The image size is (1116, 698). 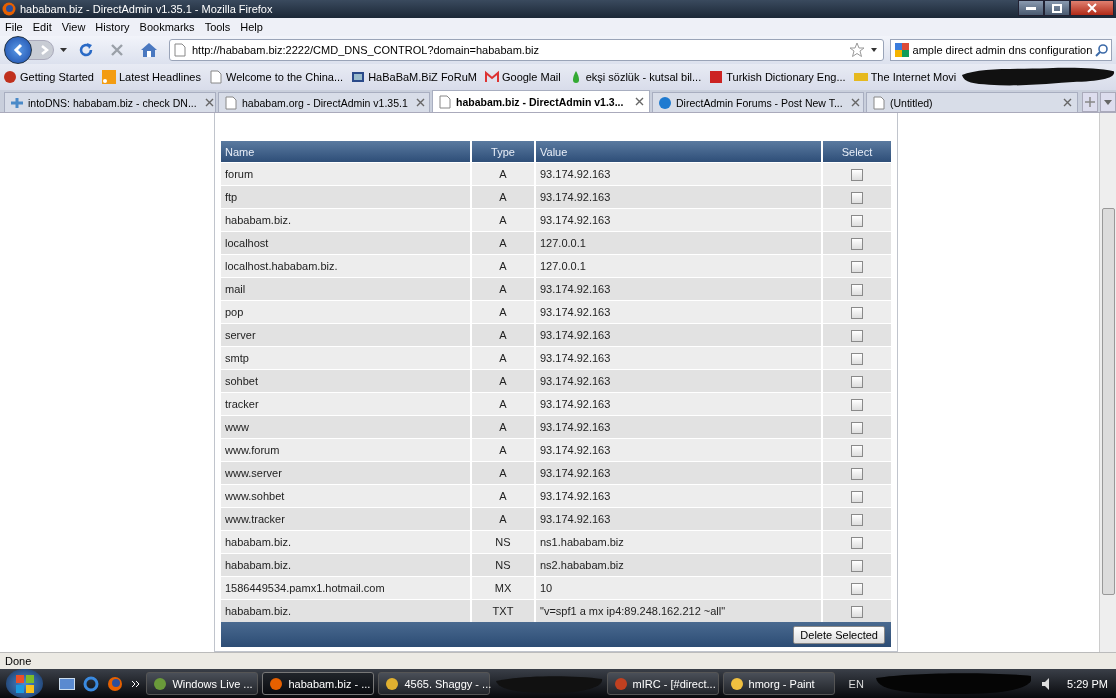 What do you see at coordinates (151, 77) in the screenshot?
I see `bookmark-item: Latest Headlines` at bounding box center [151, 77].